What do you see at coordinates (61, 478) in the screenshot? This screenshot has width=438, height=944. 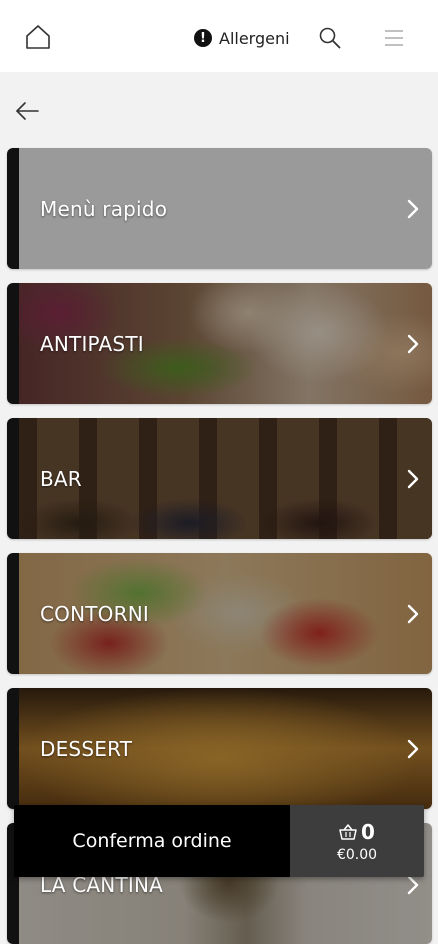 I see `category-name: BAR` at bounding box center [61, 478].